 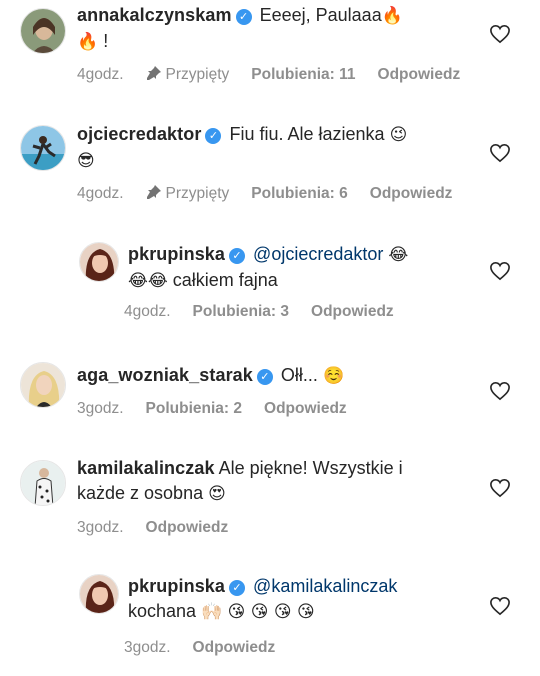 I want to click on comment-text: kochana, so click(x=162, y=611).